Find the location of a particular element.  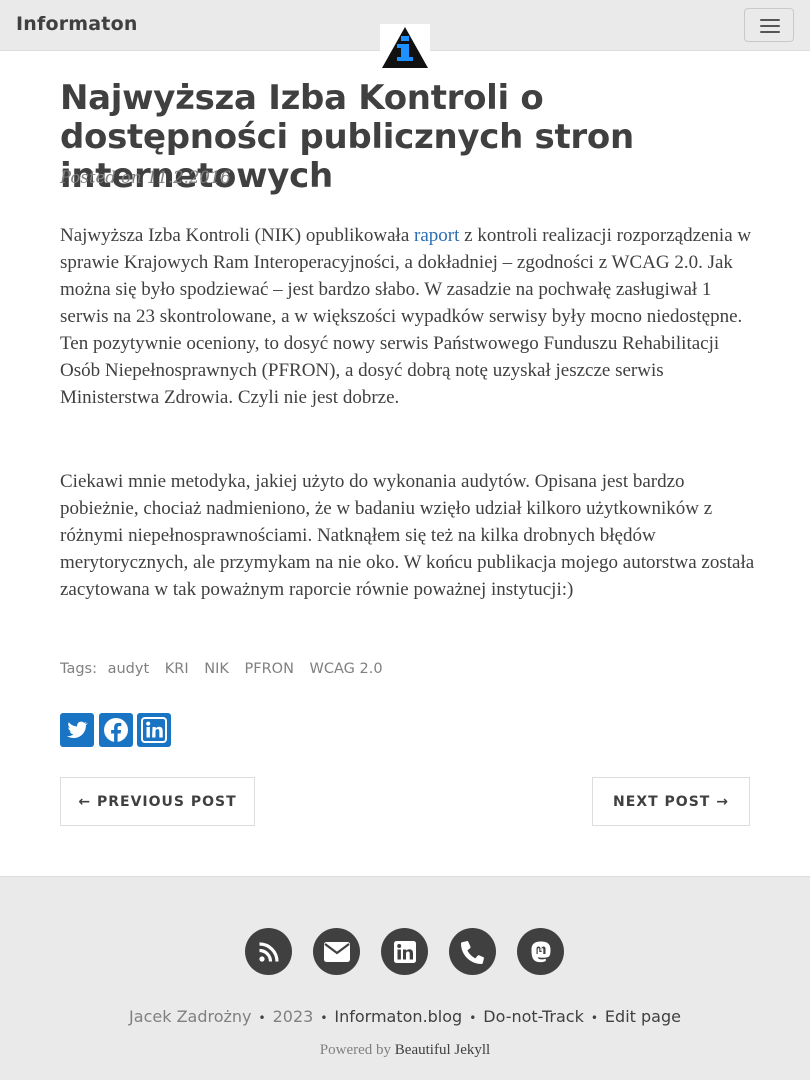

twitter-icon is located at coordinates (77, 730).